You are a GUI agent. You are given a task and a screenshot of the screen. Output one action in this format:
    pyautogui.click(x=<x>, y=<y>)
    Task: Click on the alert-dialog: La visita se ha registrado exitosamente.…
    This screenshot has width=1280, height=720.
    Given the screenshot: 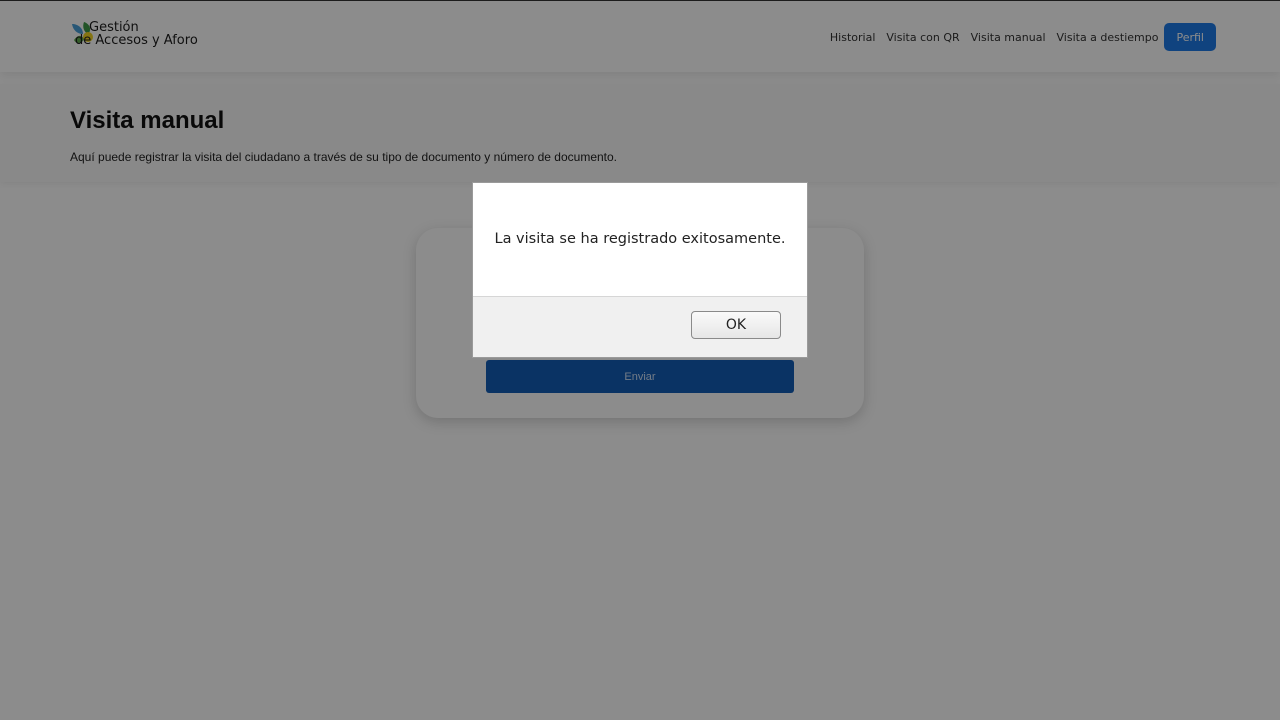 What is the action you would take?
    pyautogui.click(x=640, y=270)
    